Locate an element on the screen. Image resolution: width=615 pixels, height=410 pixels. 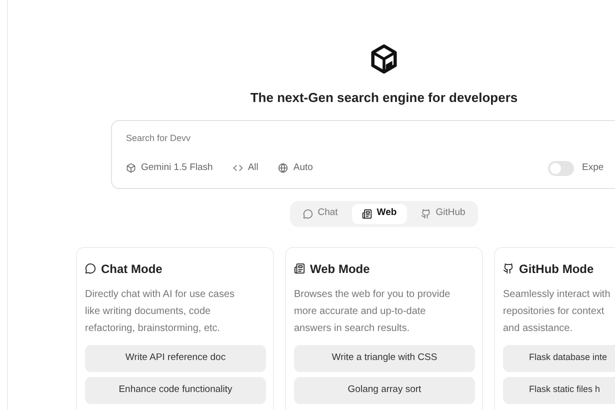
search-option: Auto is located at coordinates (295, 168).